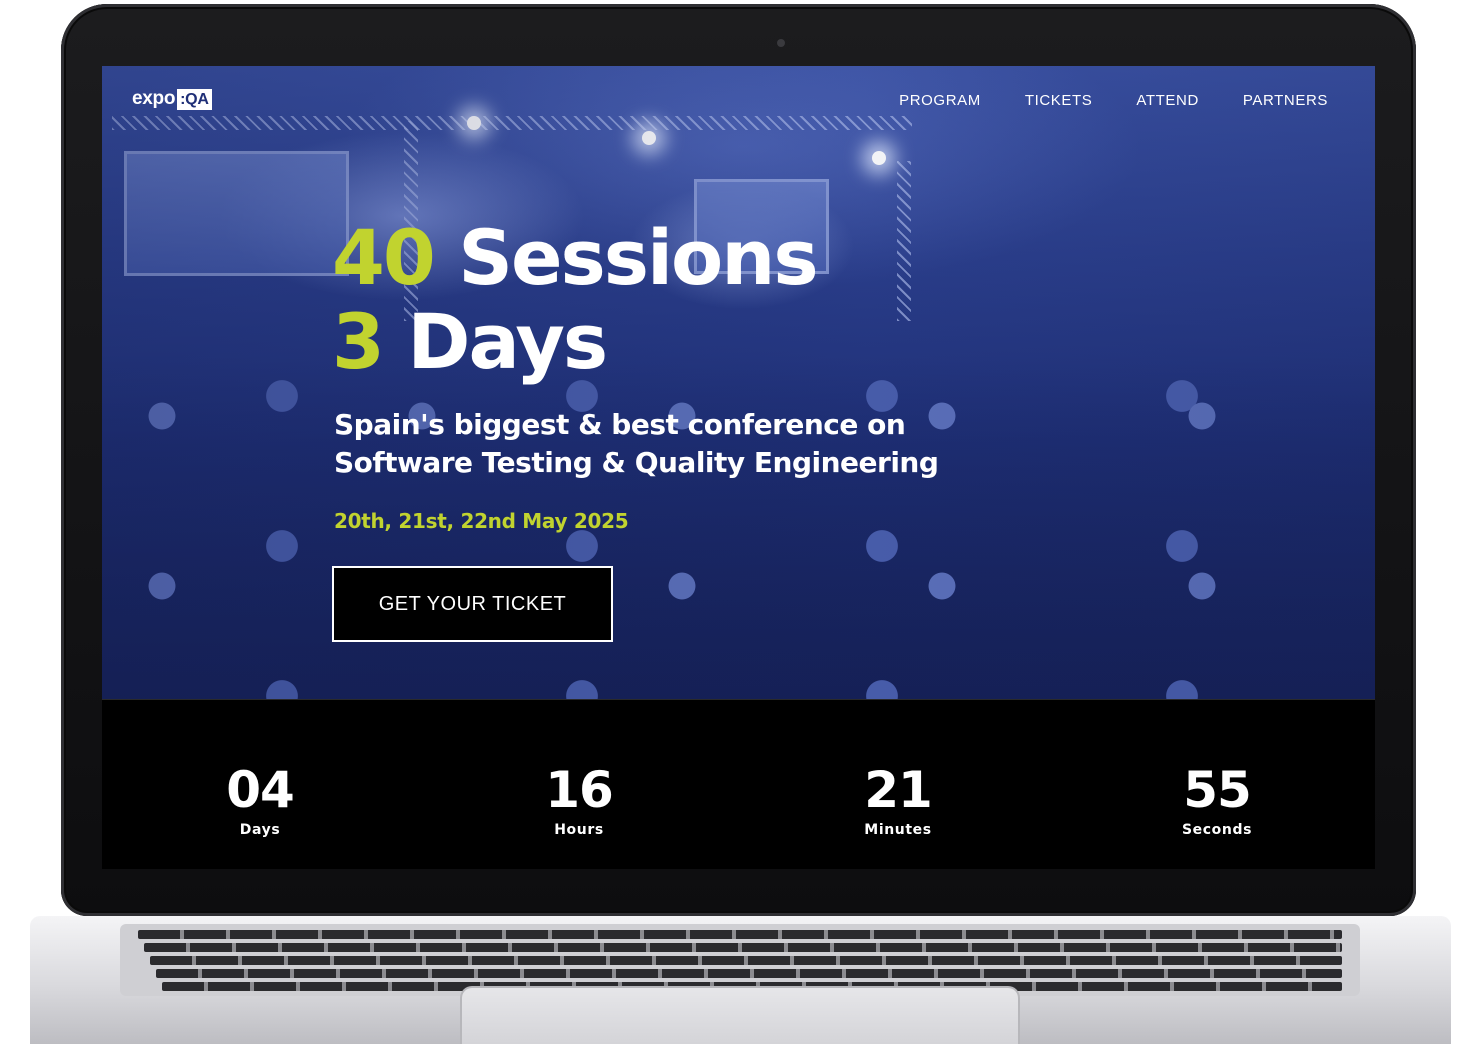  Describe the element at coordinates (1059, 100) in the screenshot. I see `nav-item-tickets: TICKETS` at that location.